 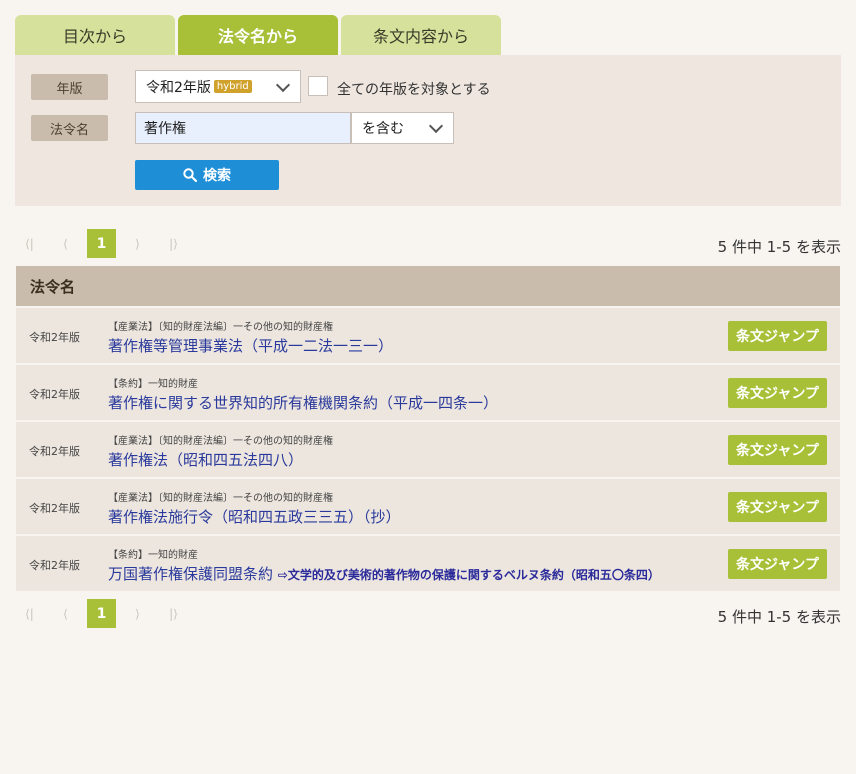 What do you see at coordinates (178, 87) in the screenshot?
I see `year-select-value: 令和2年版` at bounding box center [178, 87].